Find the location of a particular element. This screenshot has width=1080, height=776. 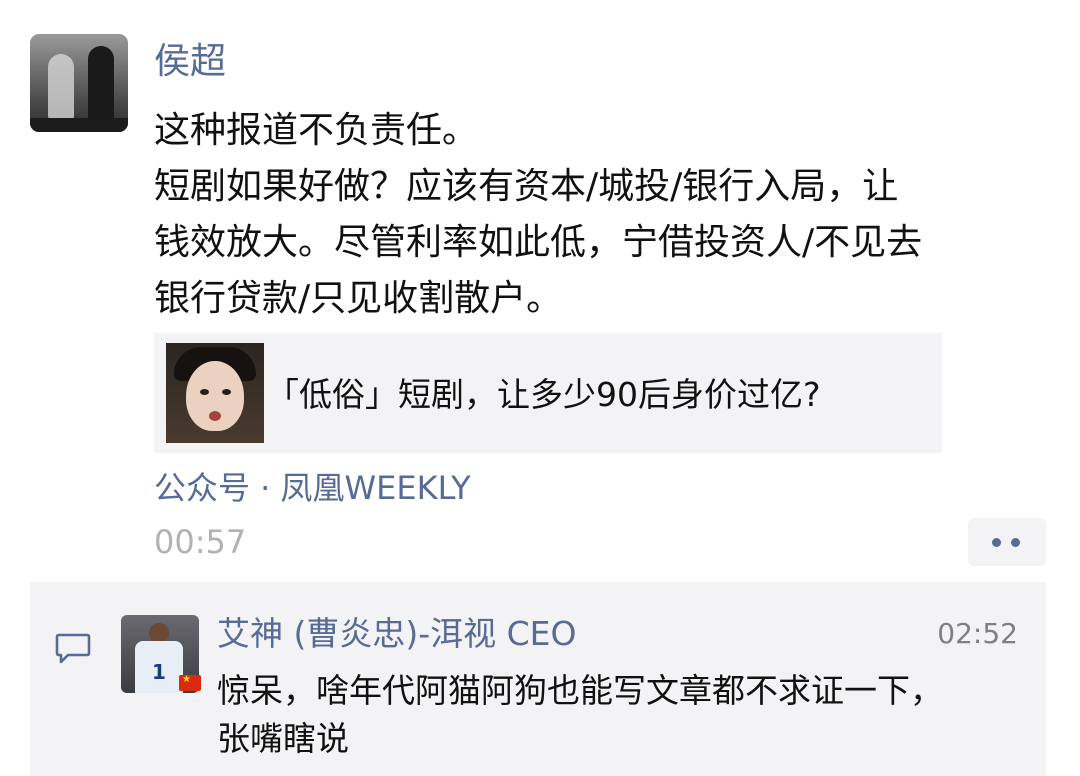

post-timestamp: 00:57 is located at coordinates (200, 542).